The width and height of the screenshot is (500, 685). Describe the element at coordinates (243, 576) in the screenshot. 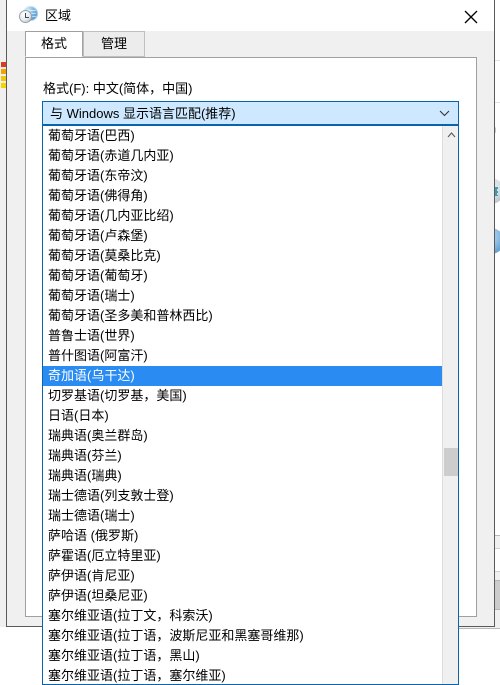

I see `dropdown-item: 萨伊语(肯尼亚)` at that location.